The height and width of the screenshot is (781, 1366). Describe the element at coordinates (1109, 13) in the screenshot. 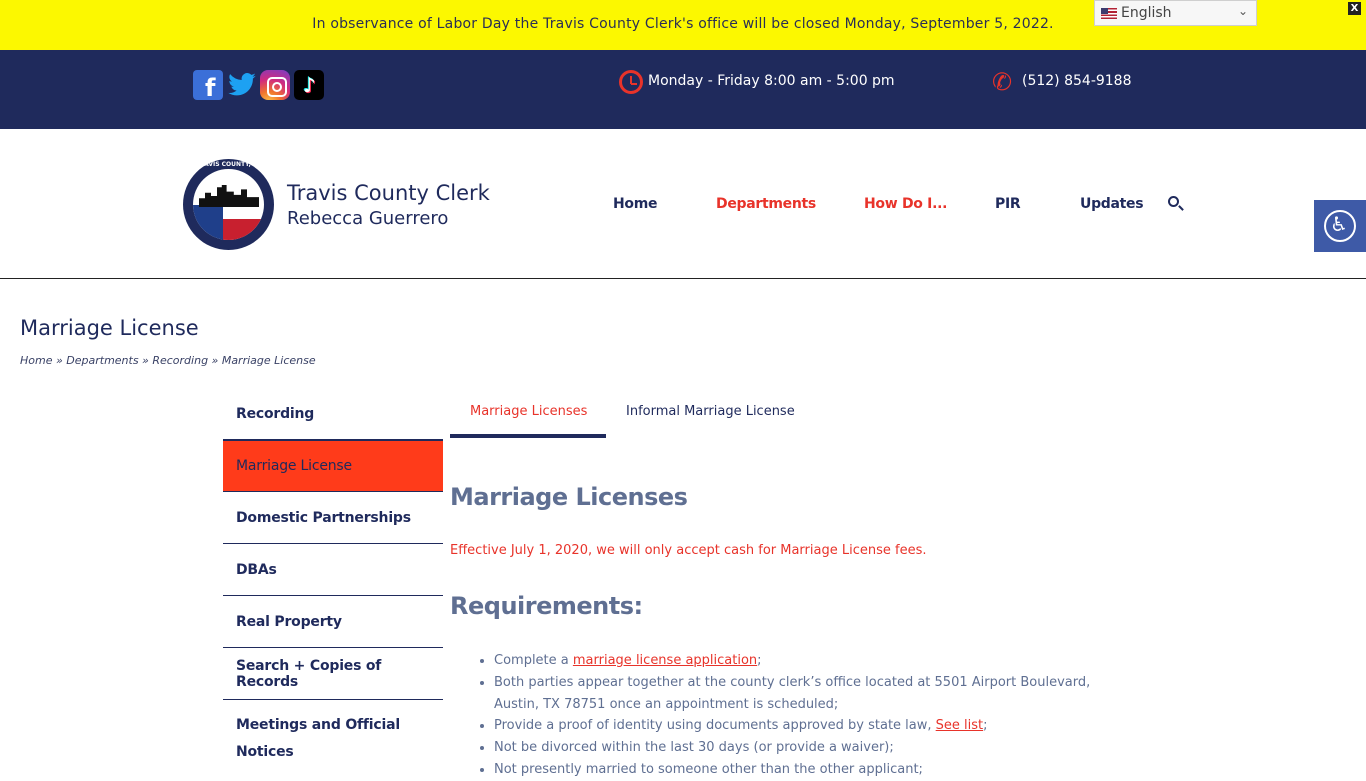

I see `us-flag-icon` at that location.